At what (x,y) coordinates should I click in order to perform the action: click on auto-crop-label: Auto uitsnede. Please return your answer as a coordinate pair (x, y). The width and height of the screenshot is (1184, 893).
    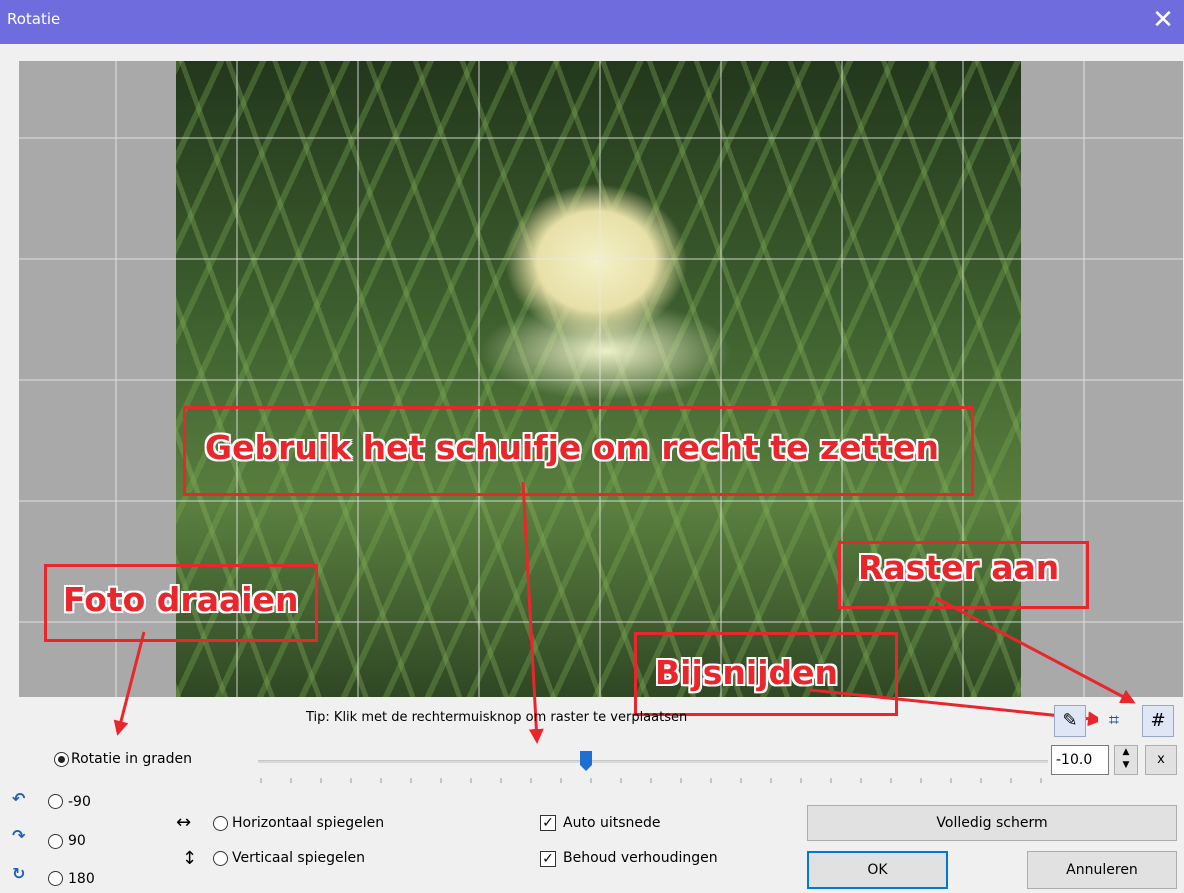
    Looking at the image, I should click on (612, 823).